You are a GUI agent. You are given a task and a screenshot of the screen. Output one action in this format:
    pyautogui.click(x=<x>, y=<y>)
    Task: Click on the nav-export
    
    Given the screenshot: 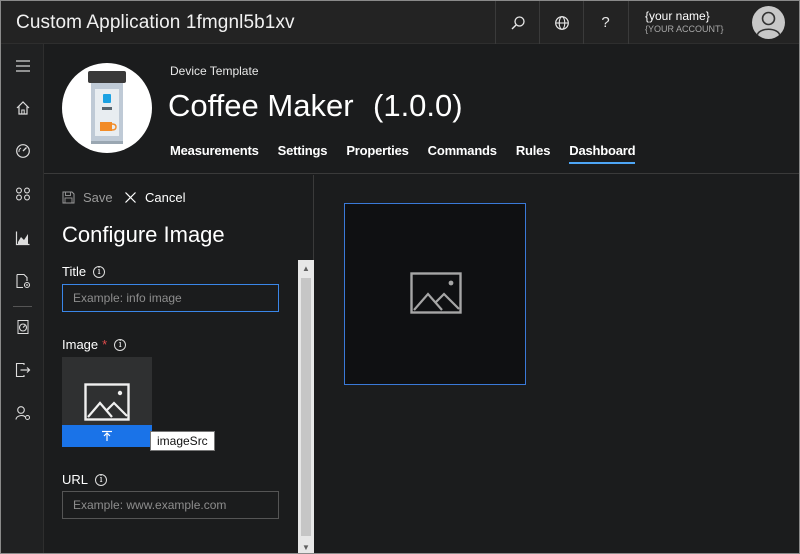 What is the action you would take?
    pyautogui.click(x=22, y=370)
    